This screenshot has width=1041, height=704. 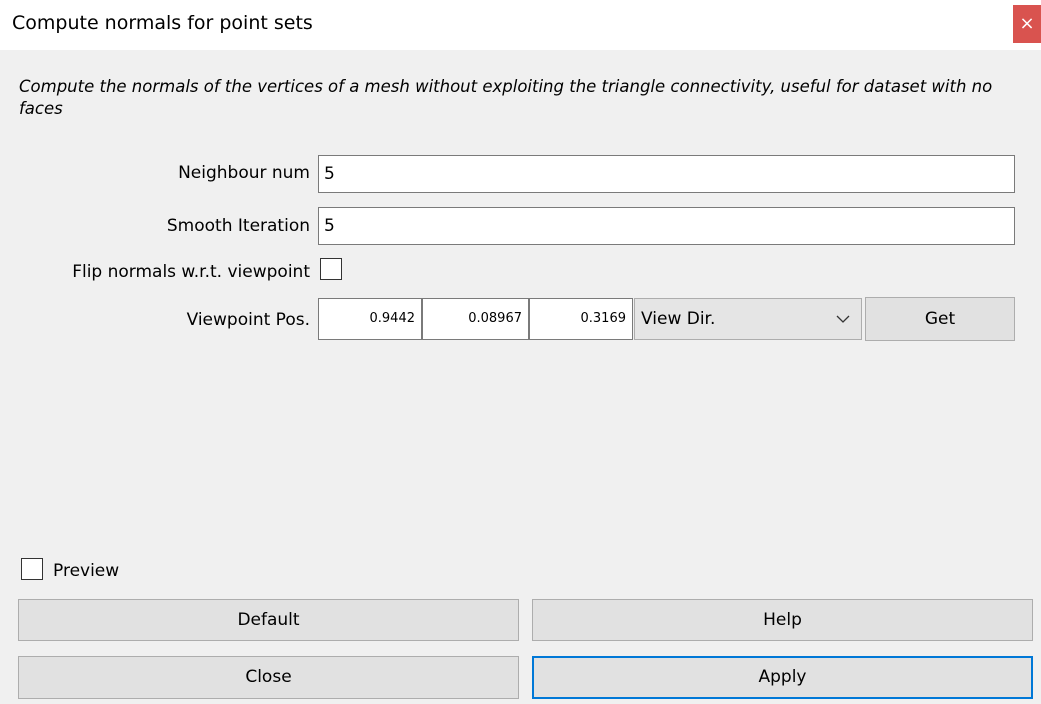 I want to click on viewpoint-z-field: 0.3169, so click(x=581, y=319).